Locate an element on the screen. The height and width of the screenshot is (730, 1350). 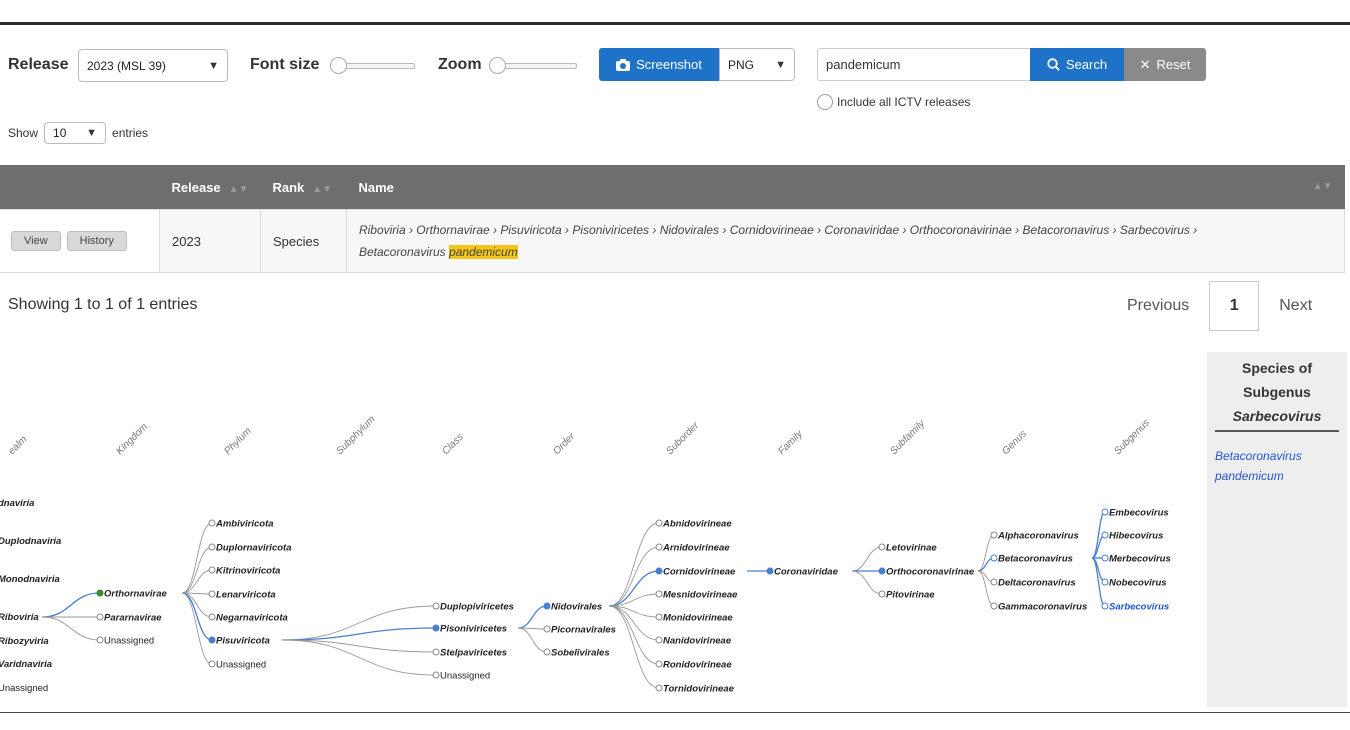
tree-node-label: Arnidovirineae is located at coordinates (696, 548).